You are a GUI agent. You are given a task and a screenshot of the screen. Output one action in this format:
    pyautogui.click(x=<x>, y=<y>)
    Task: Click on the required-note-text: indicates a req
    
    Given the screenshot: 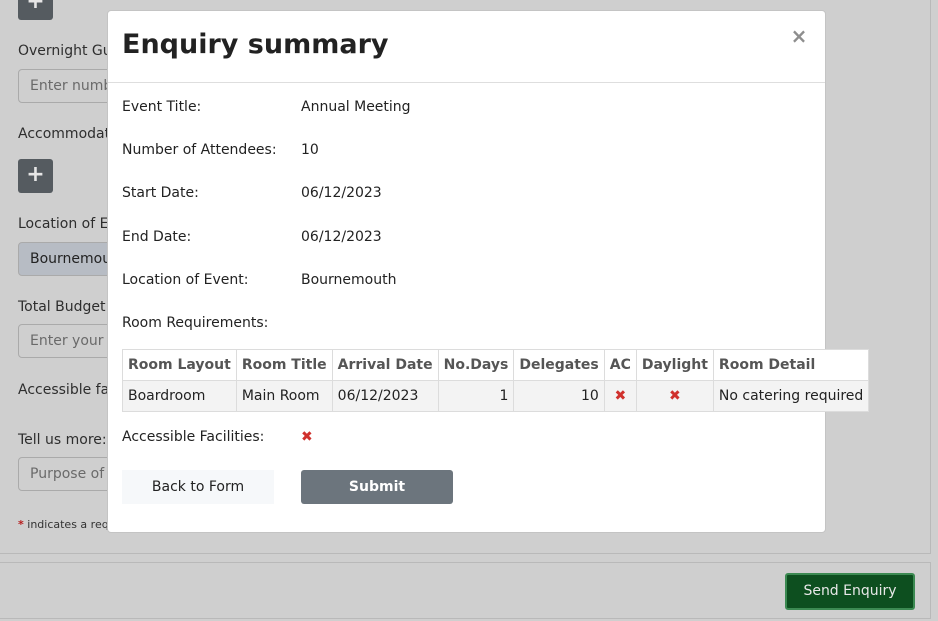 What is the action you would take?
    pyautogui.click(x=68, y=524)
    